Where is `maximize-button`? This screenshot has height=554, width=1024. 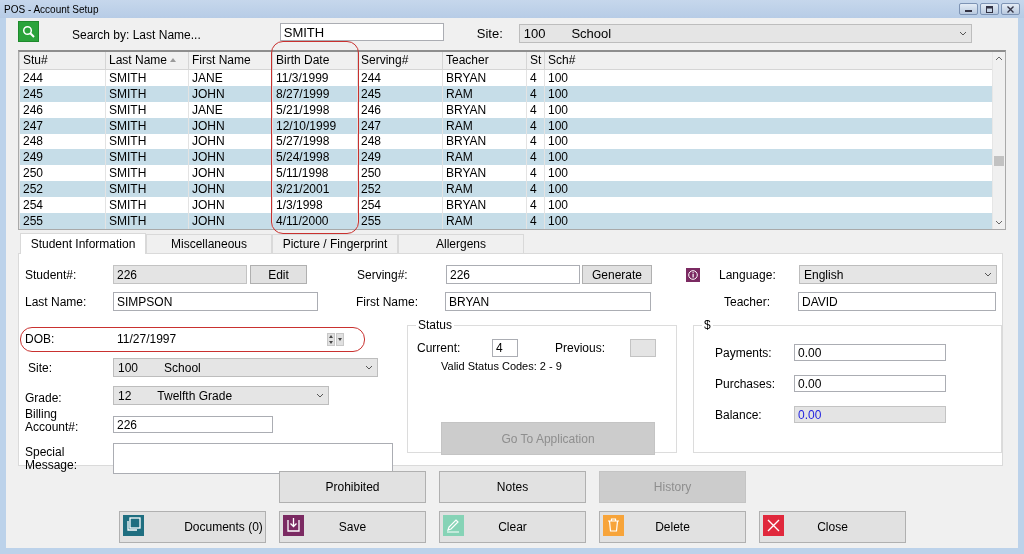
maximize-button is located at coordinates (989, 9).